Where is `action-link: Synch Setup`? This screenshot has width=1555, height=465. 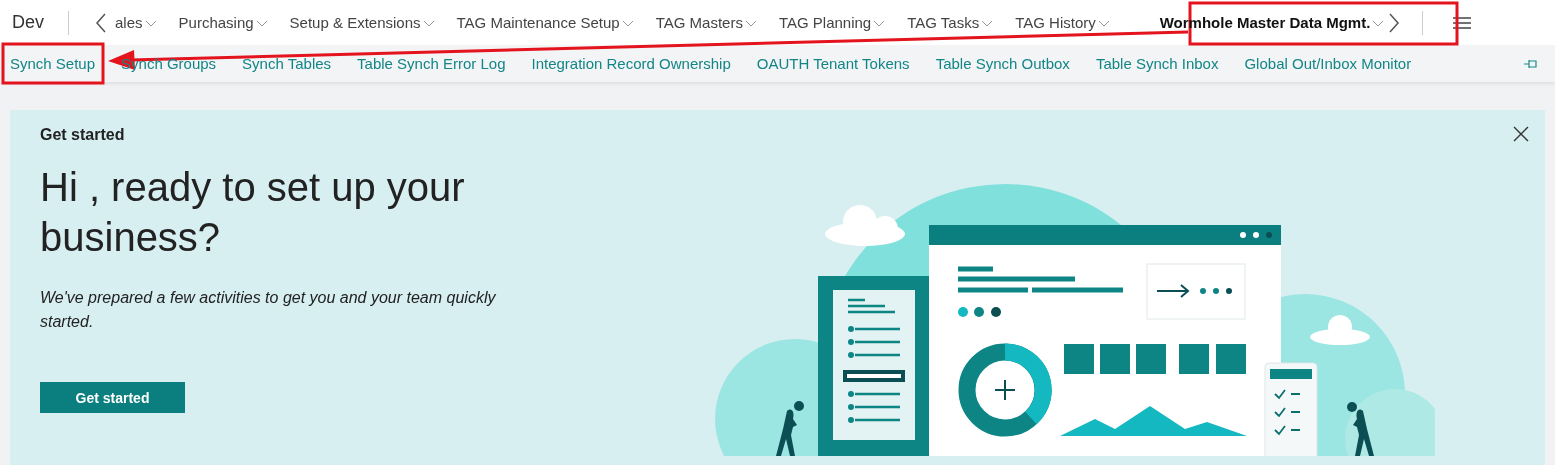
action-link: Synch Setup is located at coordinates (53, 63).